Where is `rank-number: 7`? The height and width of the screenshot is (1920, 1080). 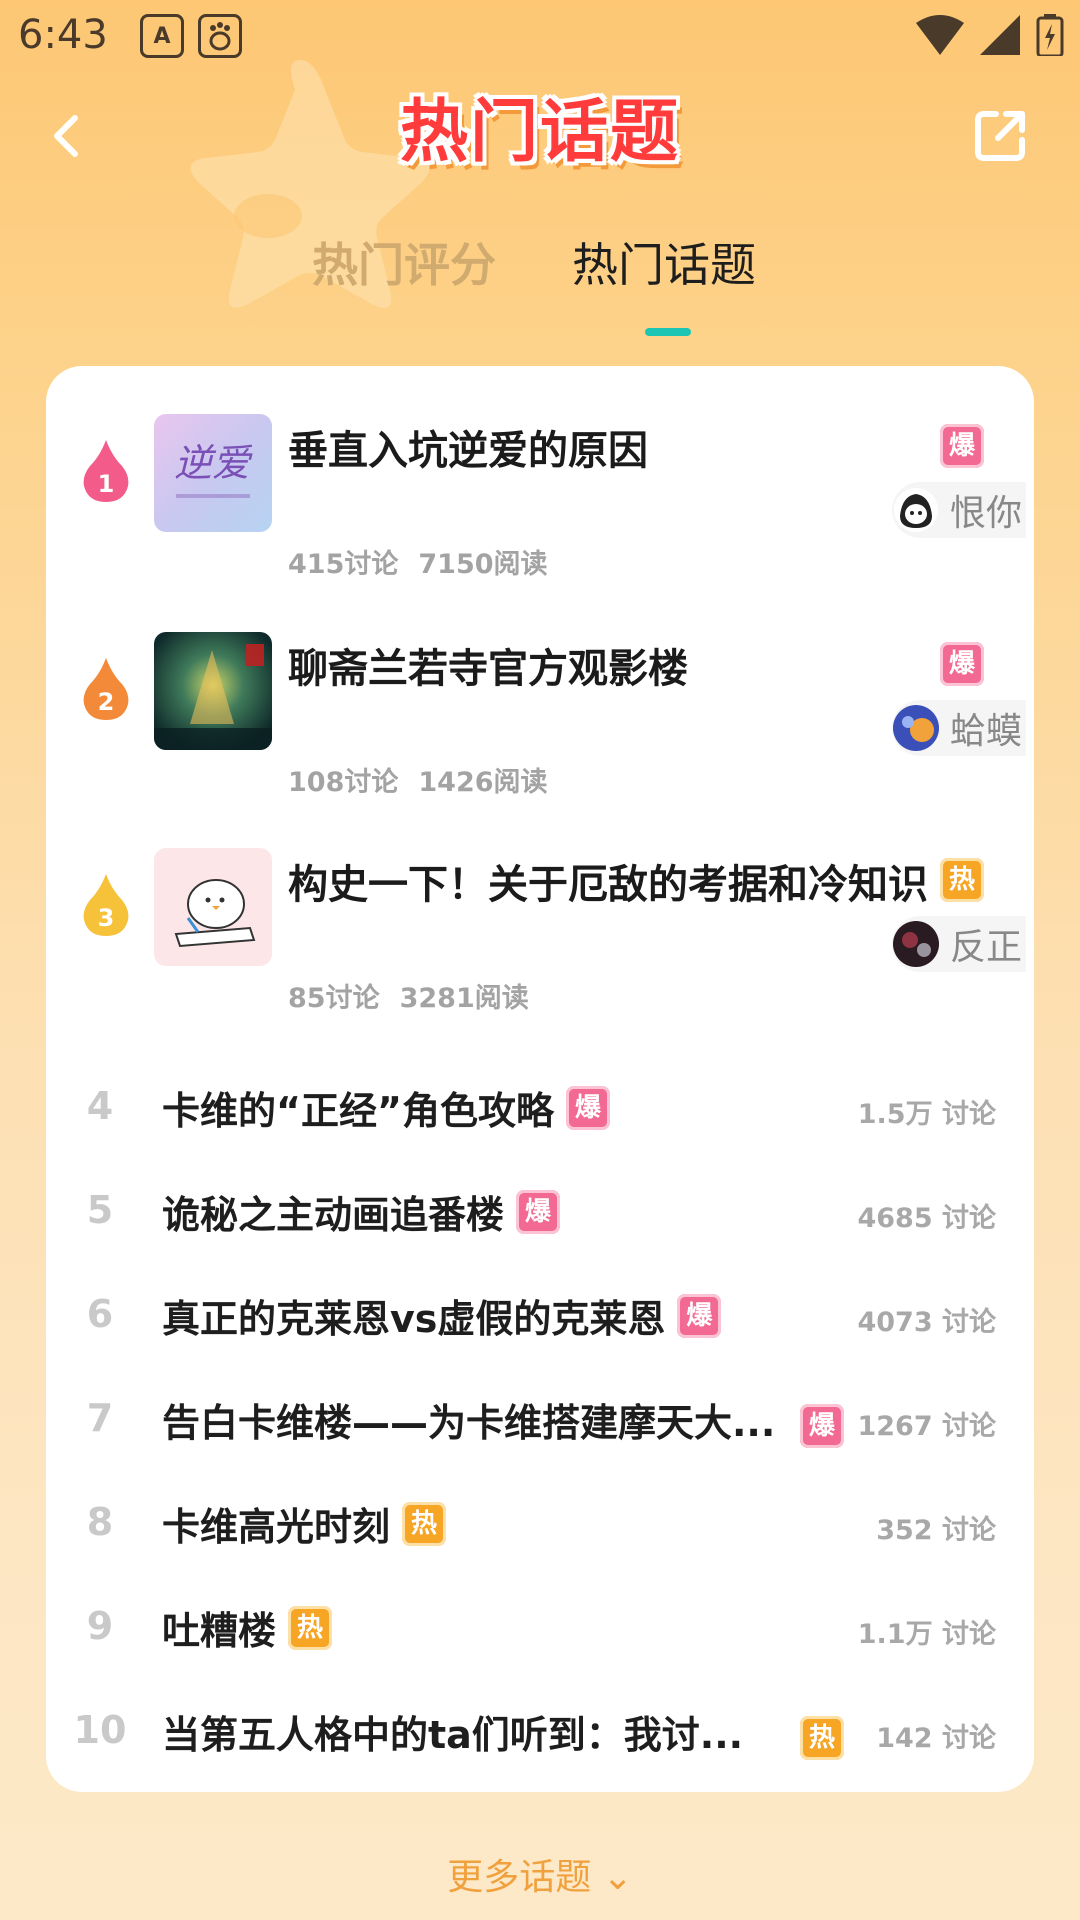 rank-number: 7 is located at coordinates (100, 1418).